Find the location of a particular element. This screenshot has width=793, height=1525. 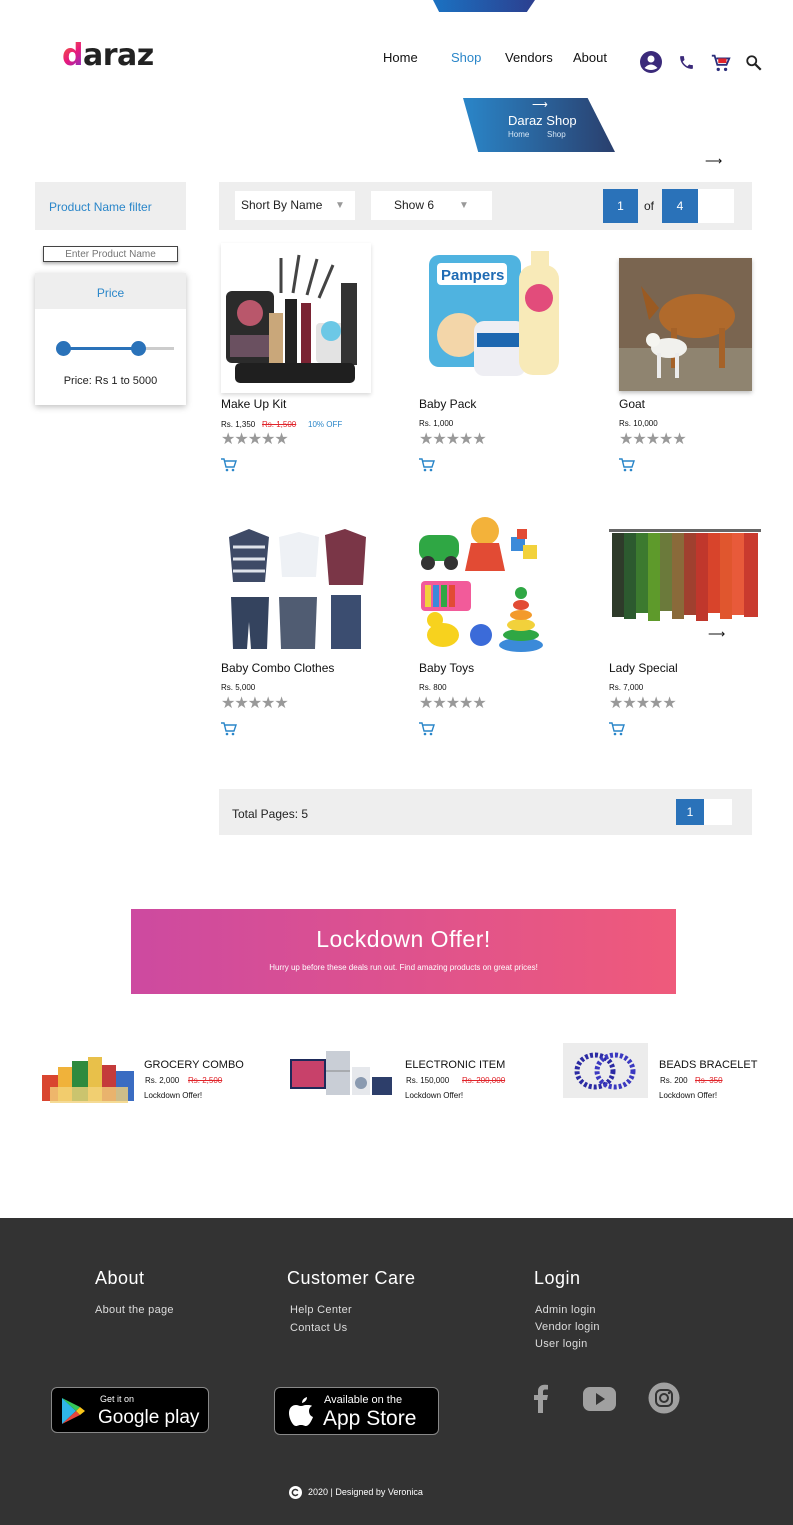

nav-about: About is located at coordinates (590, 57).